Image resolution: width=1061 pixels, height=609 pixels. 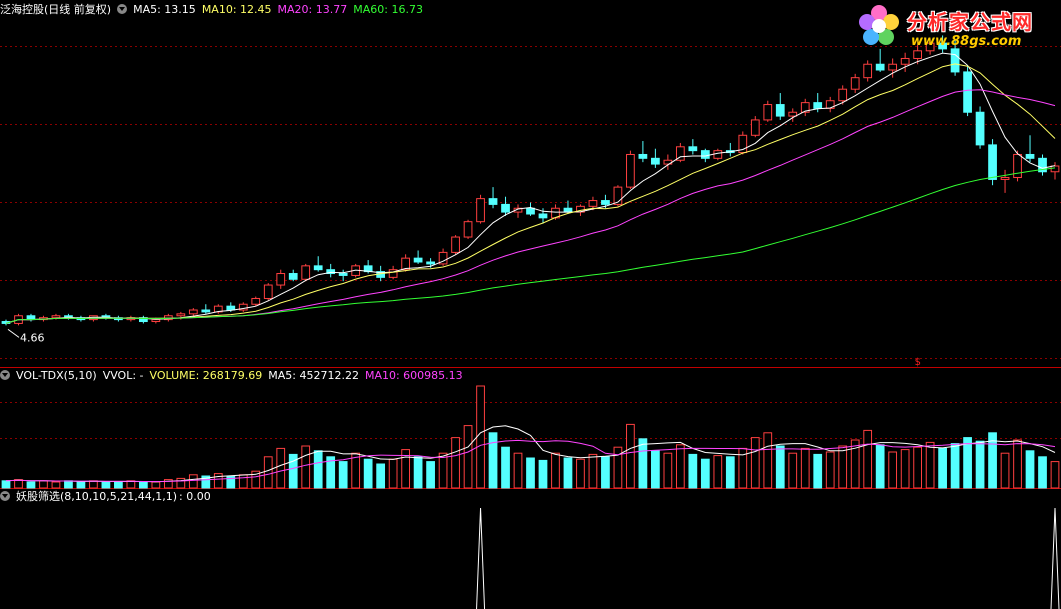 What do you see at coordinates (206, 375) in the screenshot?
I see `volume-label: VOLUME: 268179.69` at bounding box center [206, 375].